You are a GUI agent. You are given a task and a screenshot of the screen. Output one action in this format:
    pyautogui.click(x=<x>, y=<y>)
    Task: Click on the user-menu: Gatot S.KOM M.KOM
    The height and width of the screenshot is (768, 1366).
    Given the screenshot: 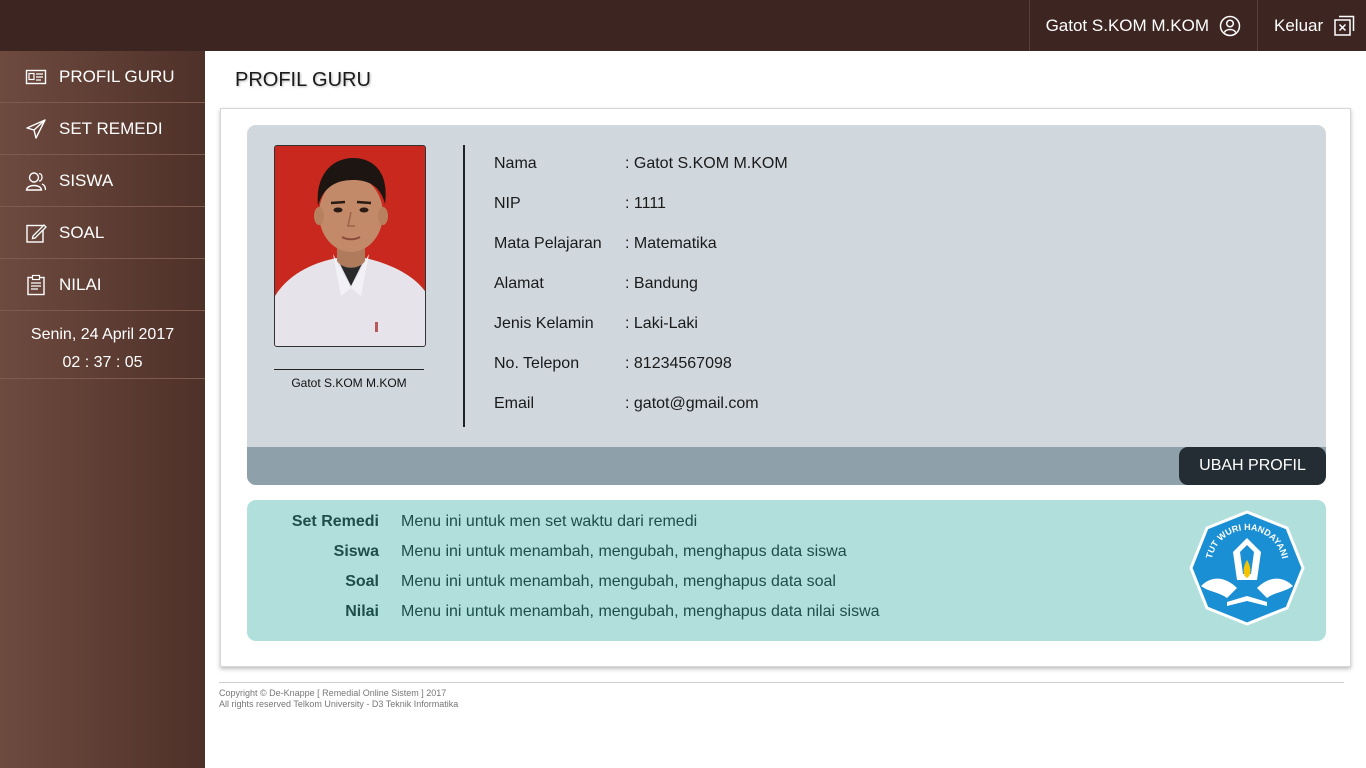 What is the action you would take?
    pyautogui.click(x=1142, y=25)
    